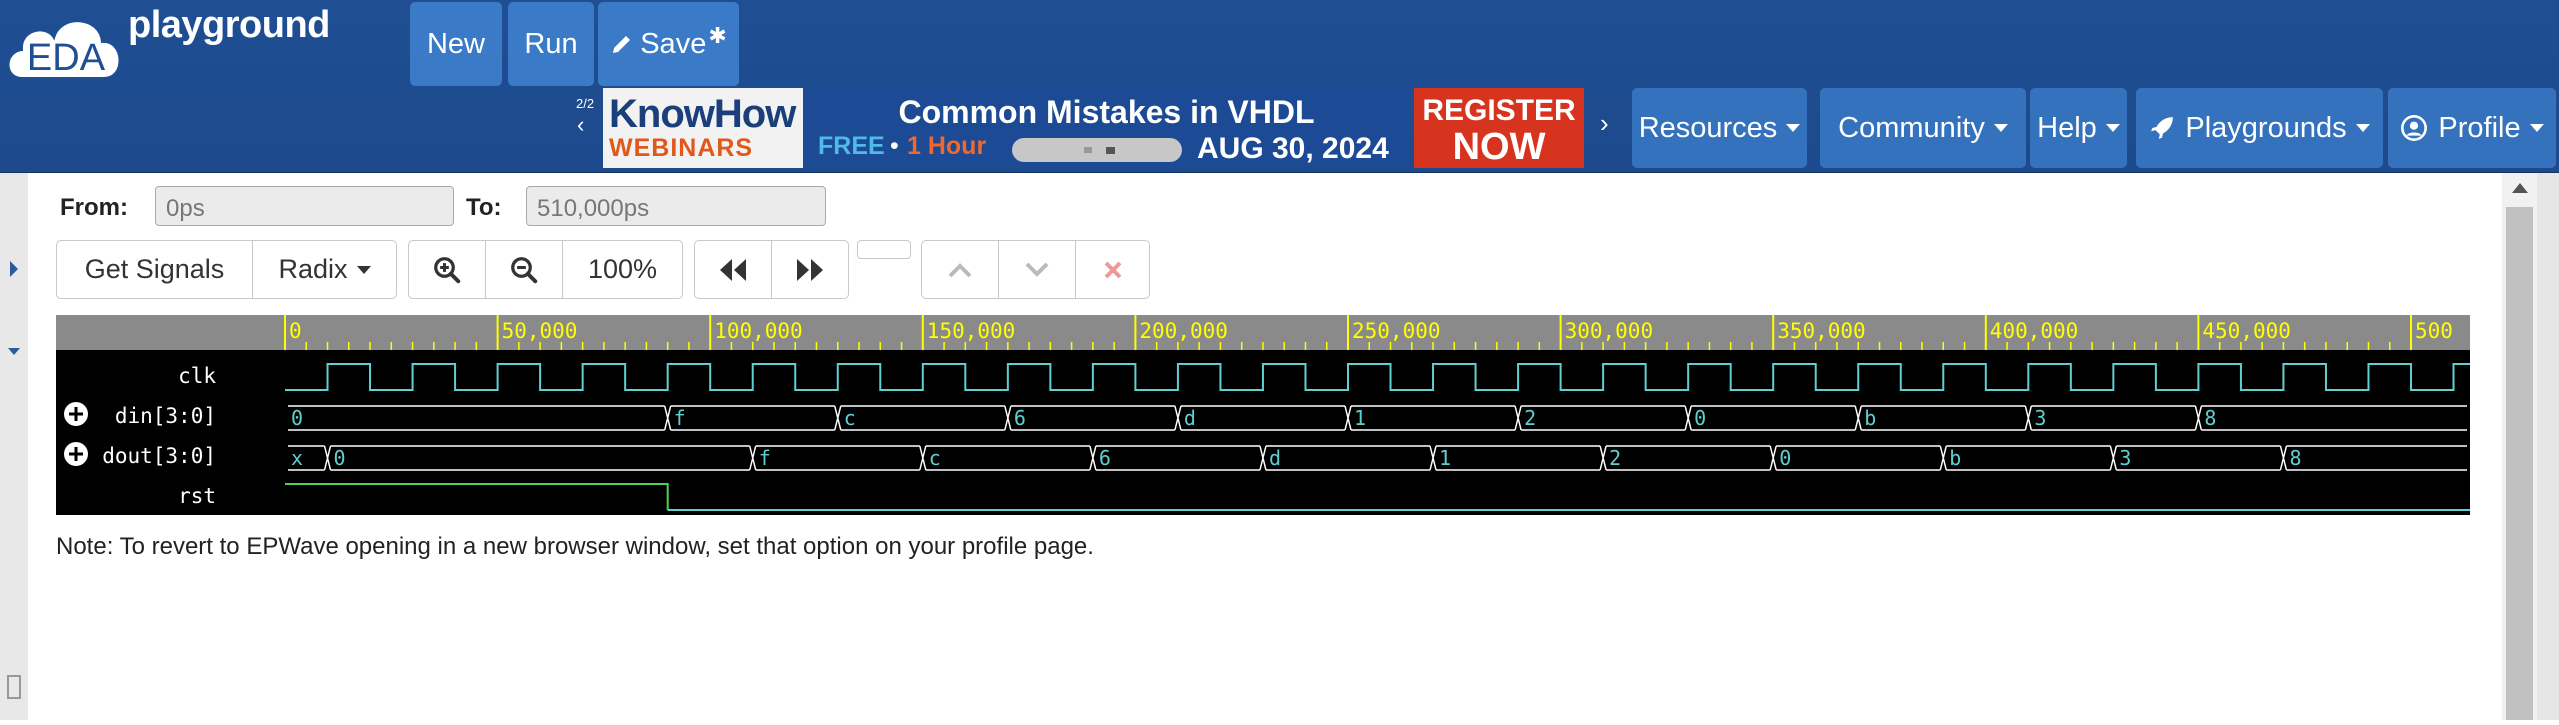 The image size is (2559, 725). Describe the element at coordinates (2520, 188) in the screenshot. I see `scroll-up-arrow` at that location.